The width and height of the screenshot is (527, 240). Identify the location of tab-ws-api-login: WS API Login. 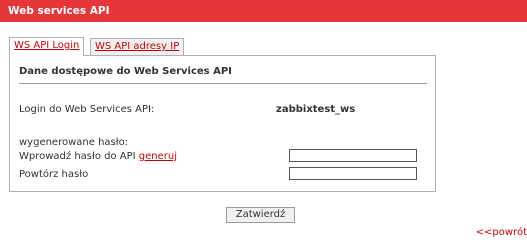
(47, 46).